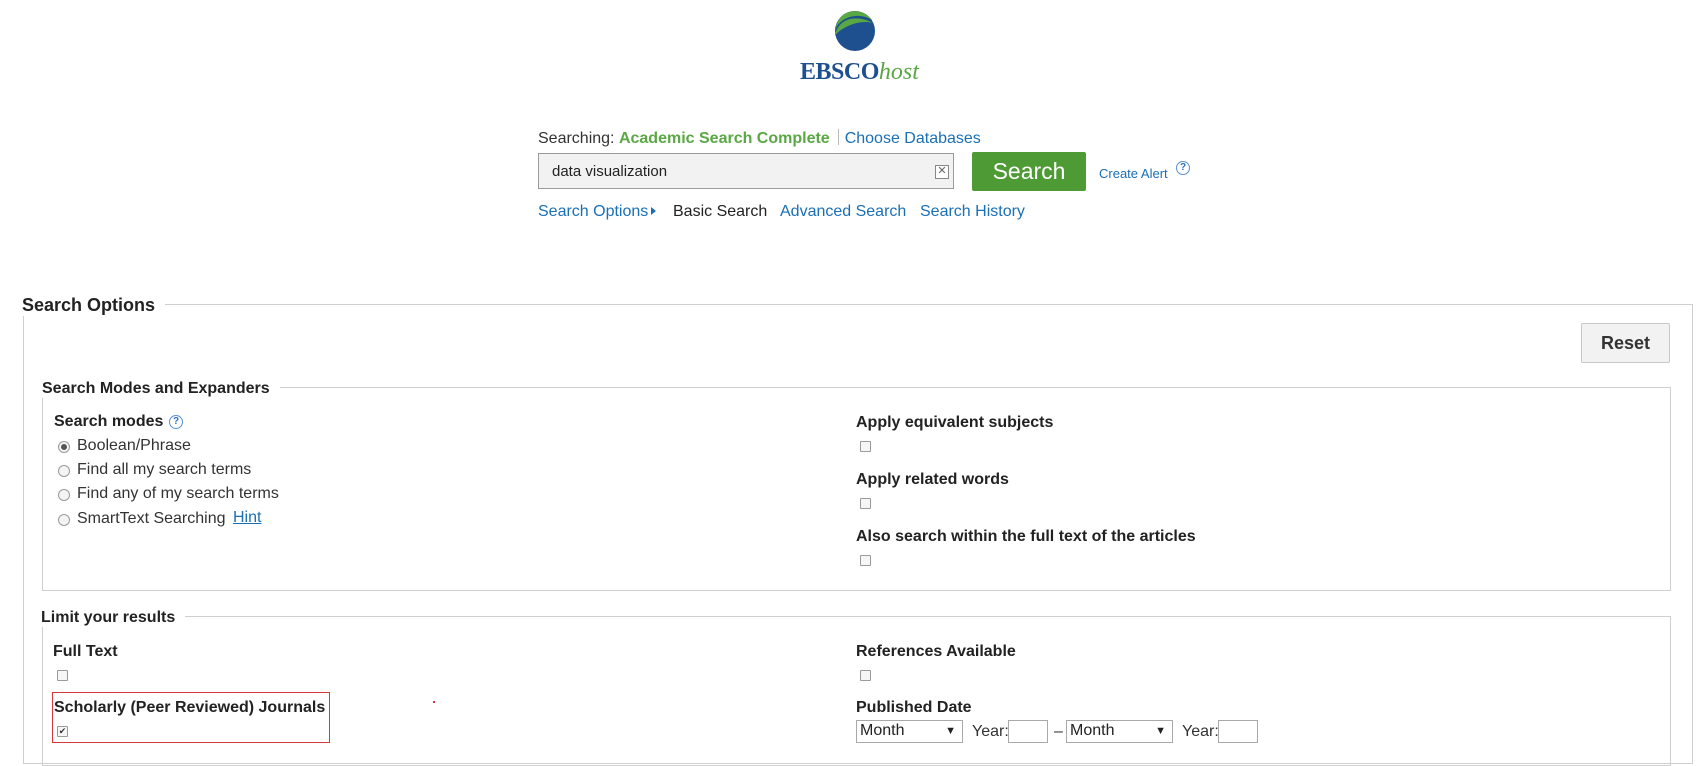 The image size is (1697, 766). I want to click on clear-search-icon: ✕, so click(942, 172).